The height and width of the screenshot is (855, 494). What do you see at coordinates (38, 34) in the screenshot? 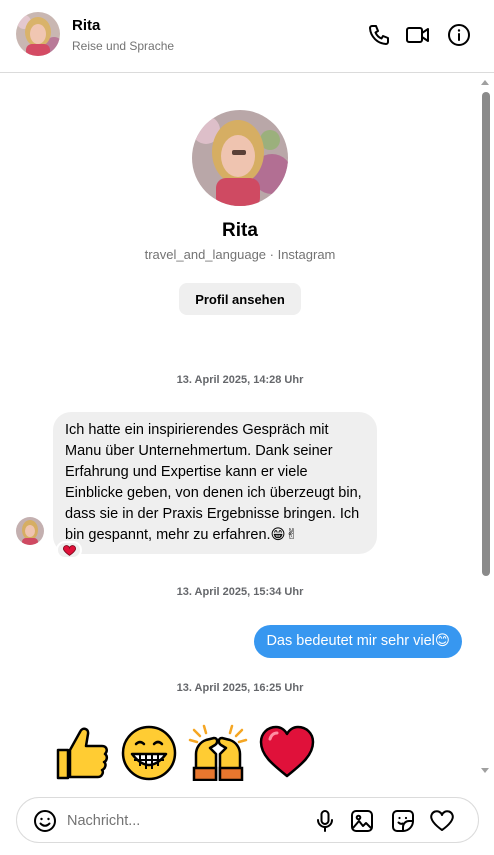
I see `header-avatar` at bounding box center [38, 34].